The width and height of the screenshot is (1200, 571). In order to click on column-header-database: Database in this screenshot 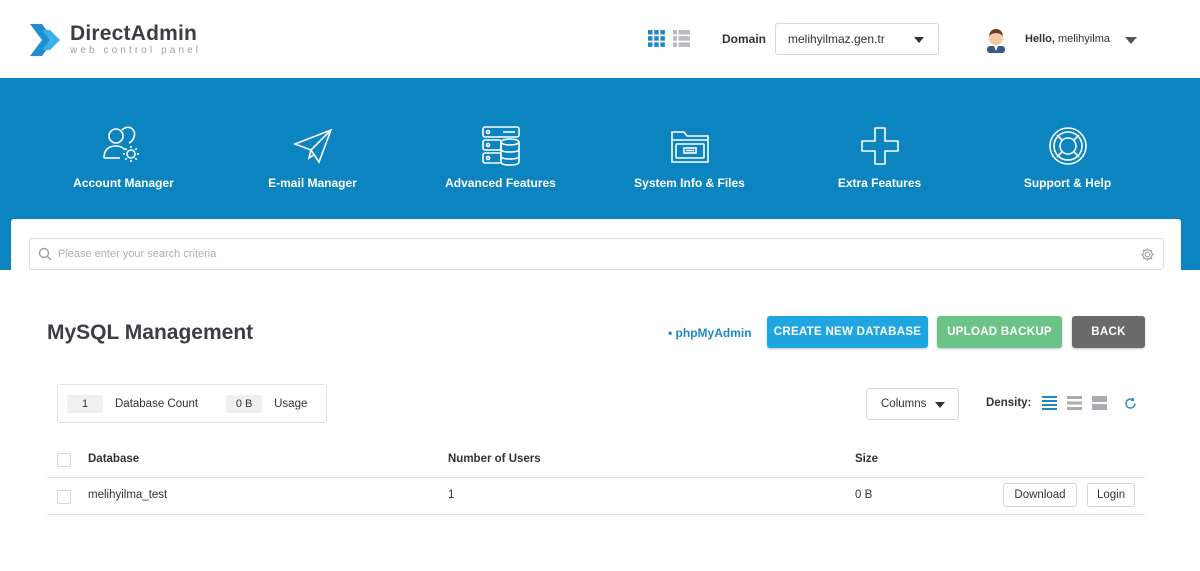, I will do `click(113, 459)`.